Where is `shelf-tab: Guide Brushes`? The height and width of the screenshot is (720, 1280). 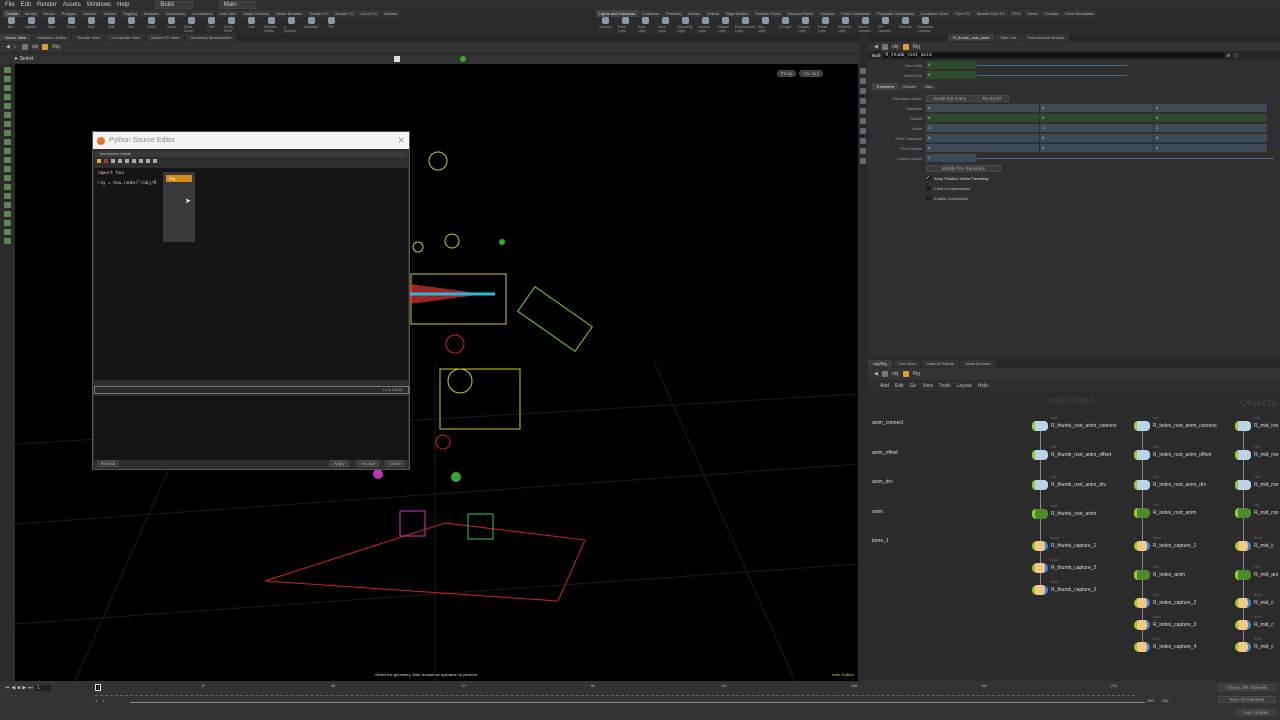
shelf-tab: Guide Brushes is located at coordinates (289, 13).